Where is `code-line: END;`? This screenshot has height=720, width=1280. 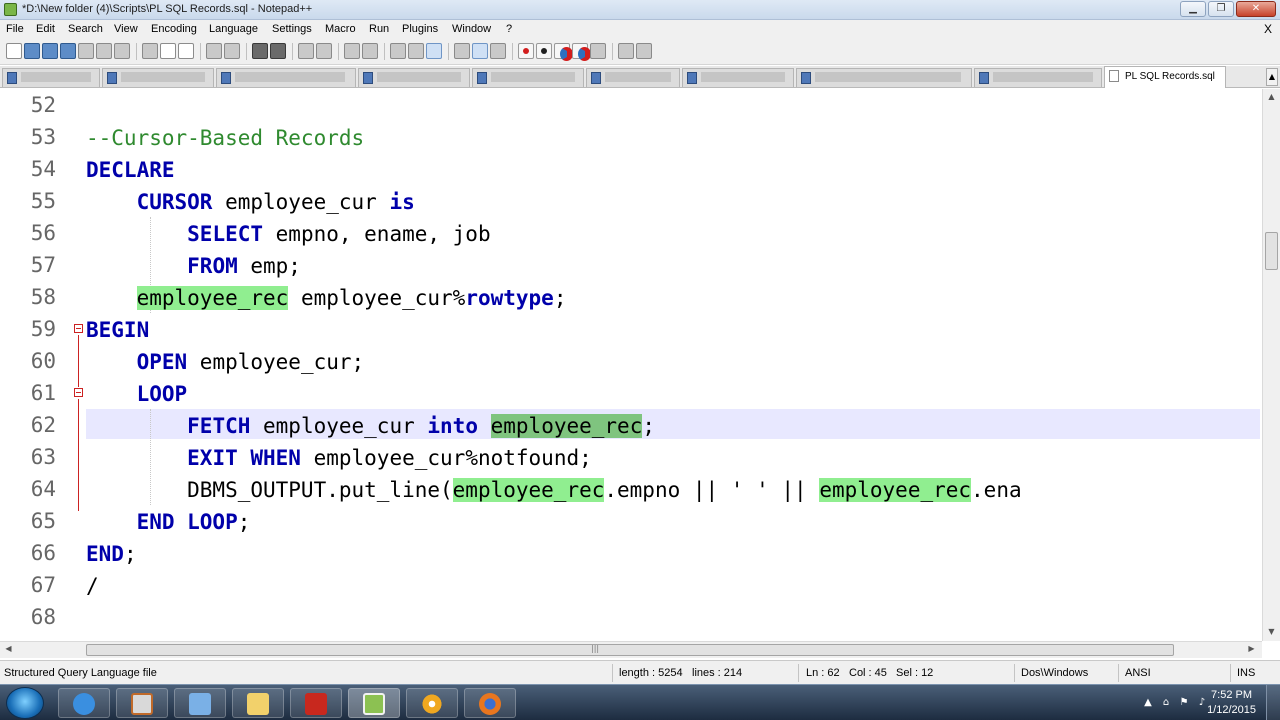 code-line: END; is located at coordinates (111, 554).